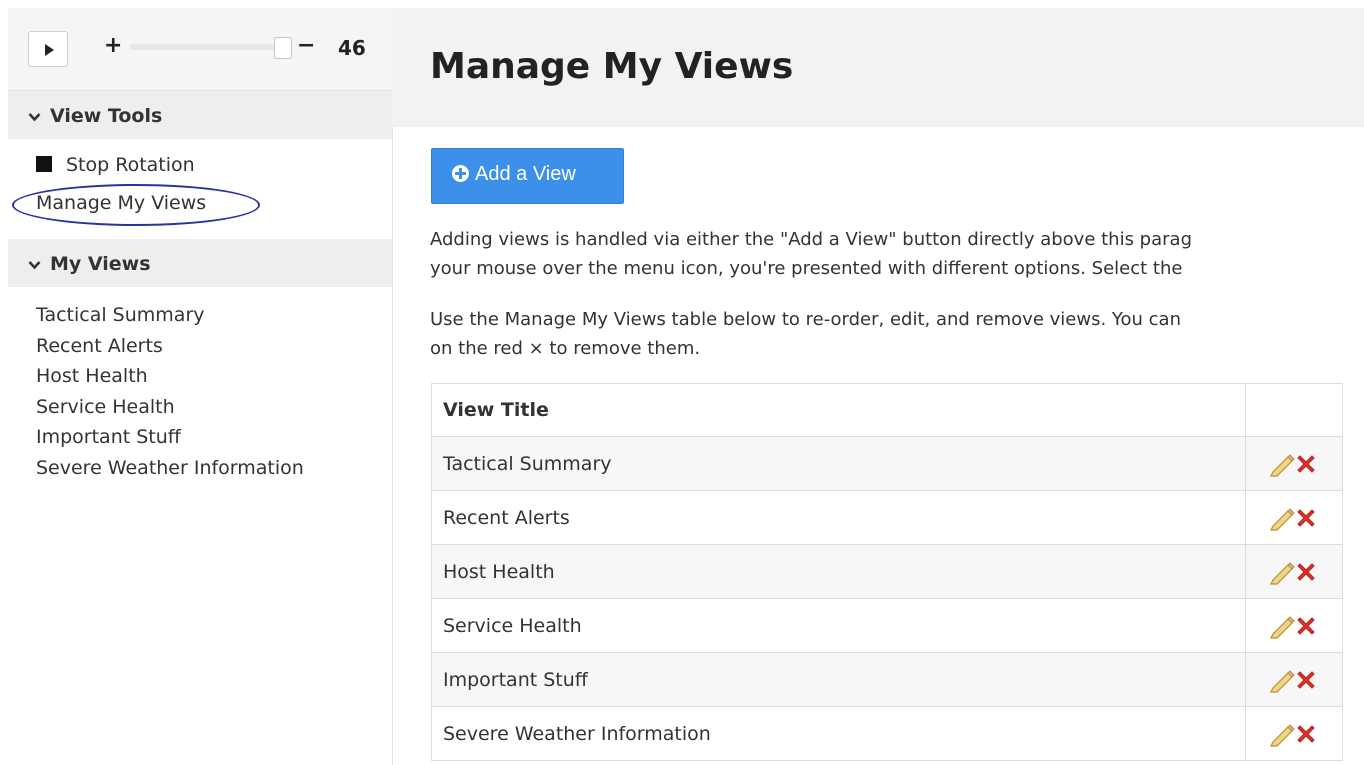 The width and height of the screenshot is (1364, 765). Describe the element at coordinates (170, 346) in the screenshot. I see `sidebar-item-recent-alerts: Recent Alerts` at that location.